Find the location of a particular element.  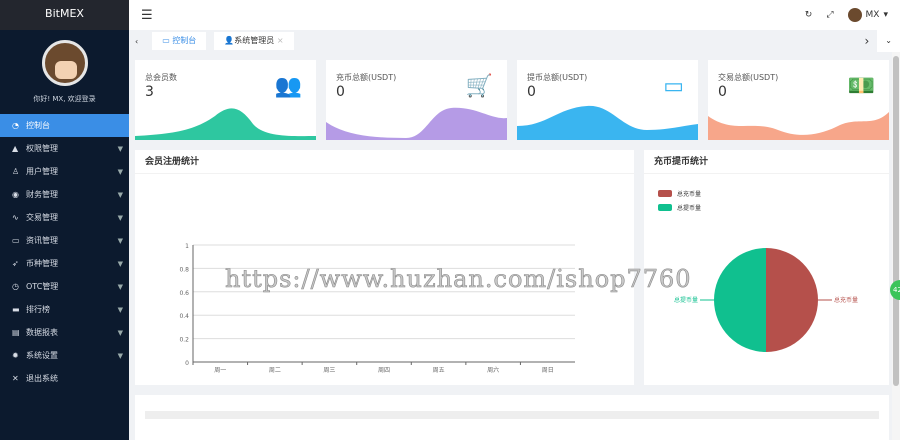

menu-toggle-icon: ☰ is located at coordinates (147, 15).